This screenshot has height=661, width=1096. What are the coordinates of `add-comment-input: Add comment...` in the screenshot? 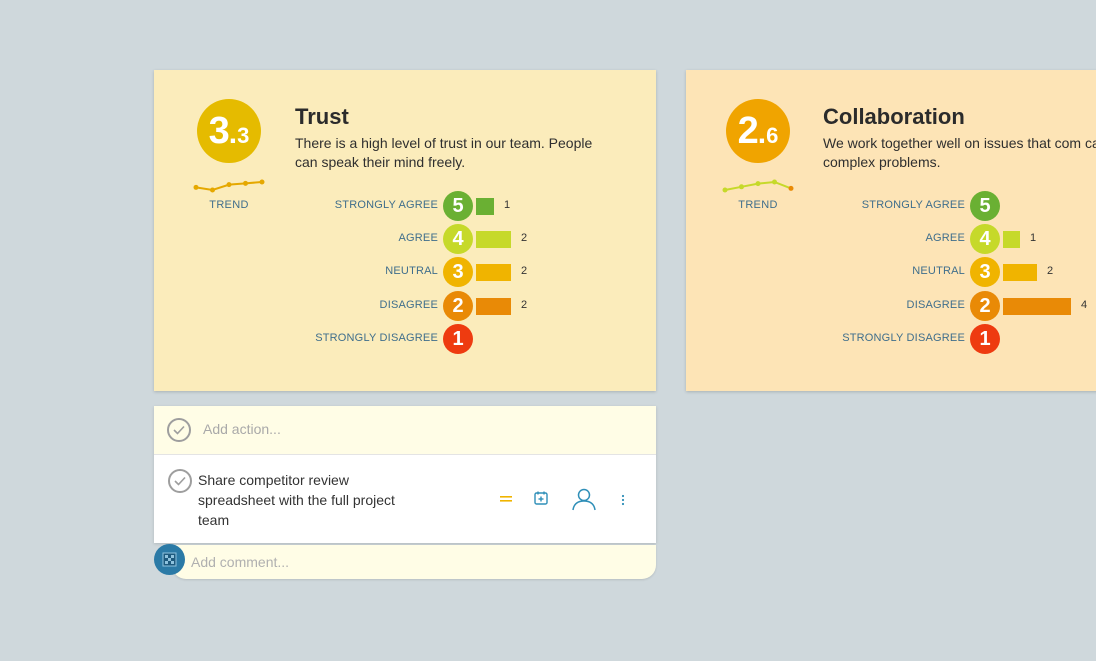 It's located at (240, 562).